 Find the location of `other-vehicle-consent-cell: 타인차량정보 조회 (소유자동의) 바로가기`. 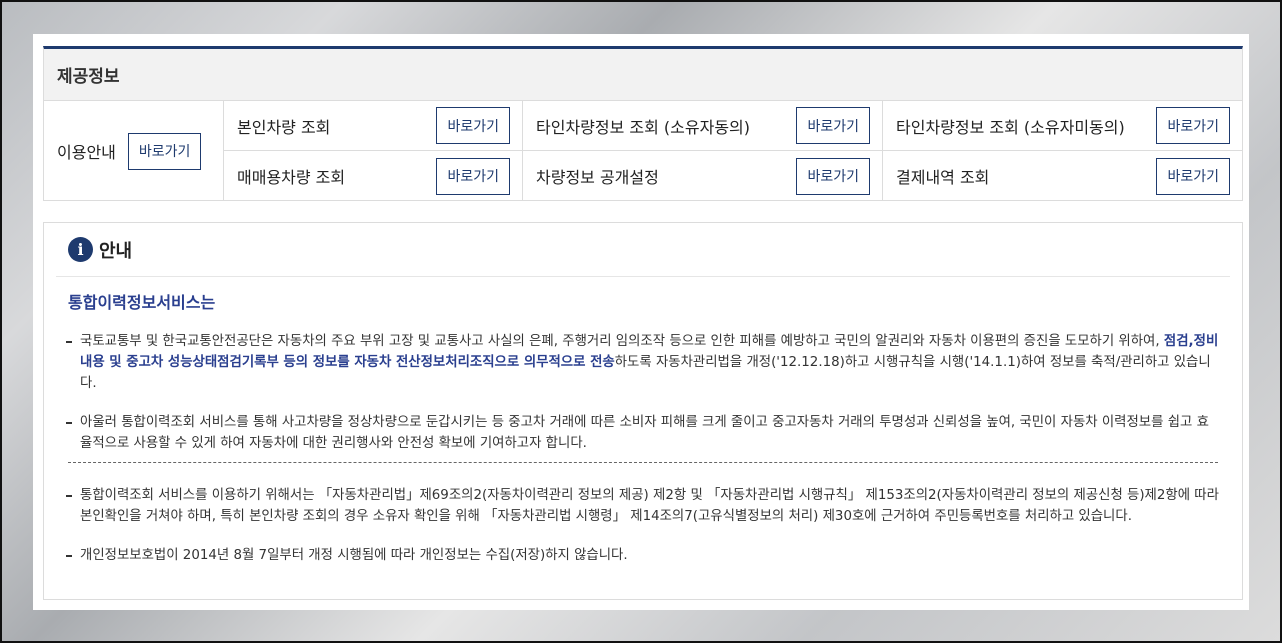

other-vehicle-consent-cell: 타인차량정보 조회 (소유자동의) 바로가기 is located at coordinates (703, 126).